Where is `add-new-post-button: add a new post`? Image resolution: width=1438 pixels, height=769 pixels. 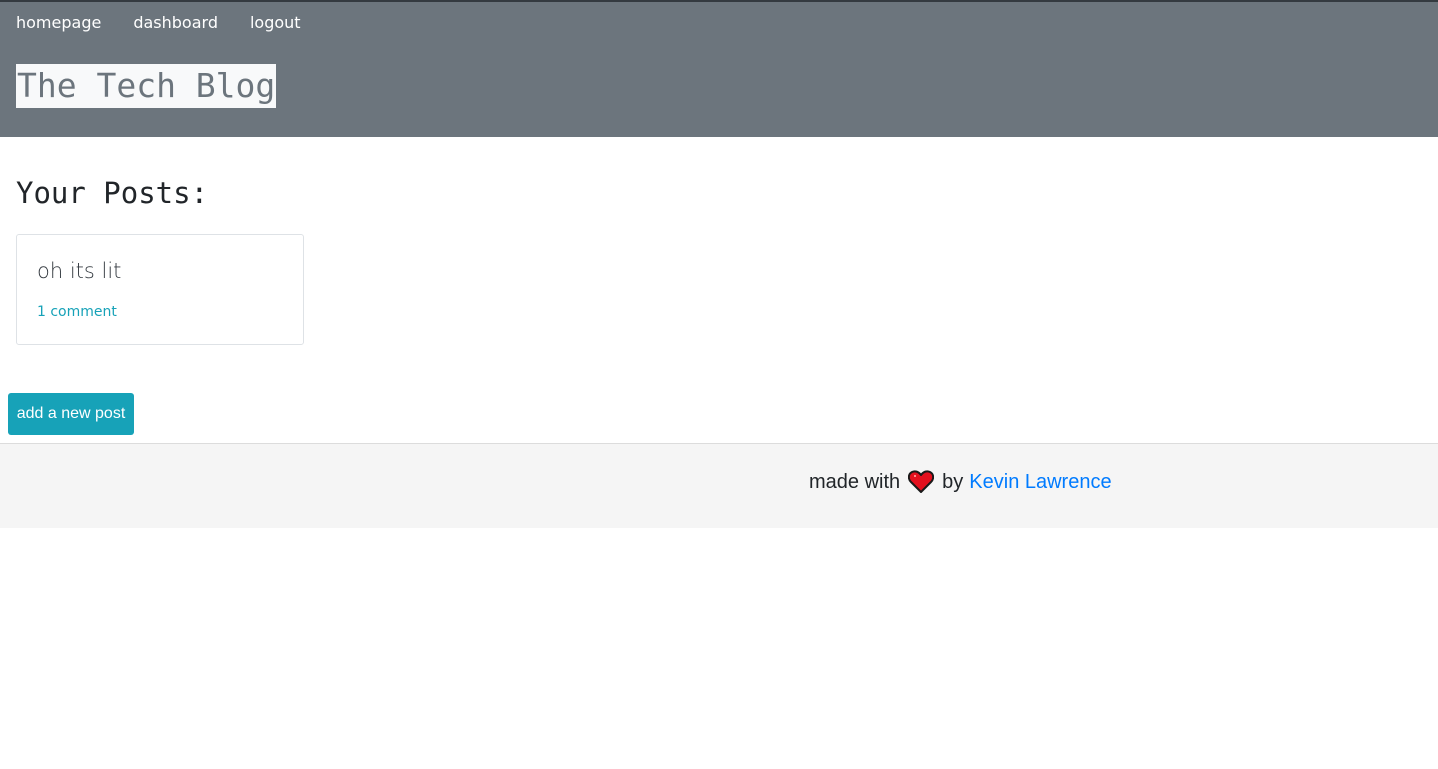 add-new-post-button: add a new post is located at coordinates (71, 414).